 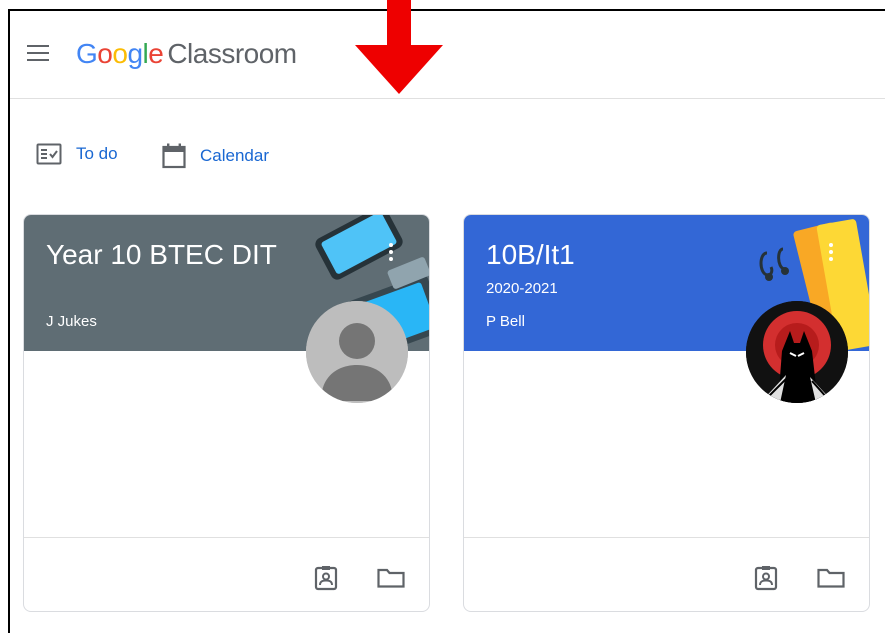 What do you see at coordinates (530, 255) in the screenshot?
I see `class-title: 10B/It1` at bounding box center [530, 255].